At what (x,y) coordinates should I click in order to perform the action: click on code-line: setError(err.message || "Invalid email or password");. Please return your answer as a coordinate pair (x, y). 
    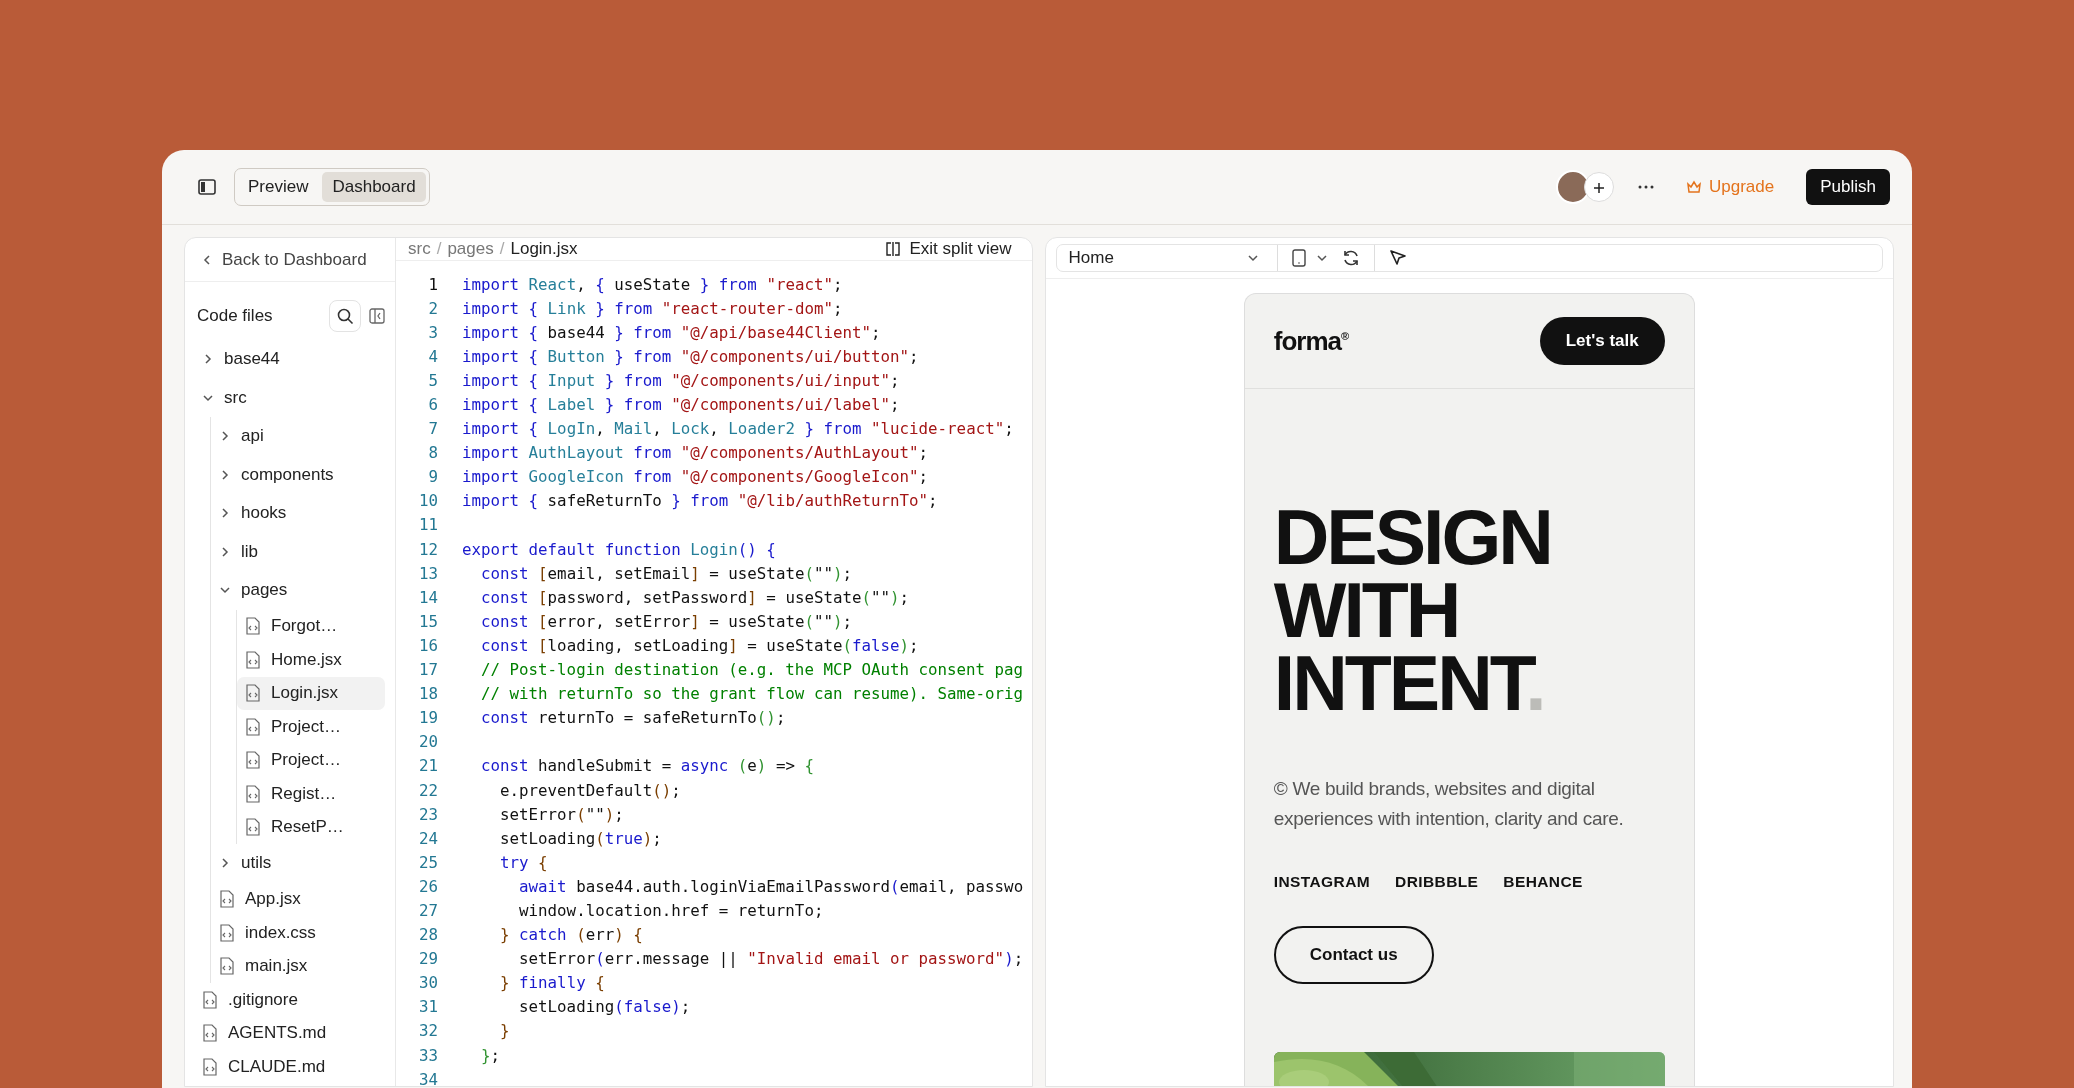
    Looking at the image, I should click on (771, 959).